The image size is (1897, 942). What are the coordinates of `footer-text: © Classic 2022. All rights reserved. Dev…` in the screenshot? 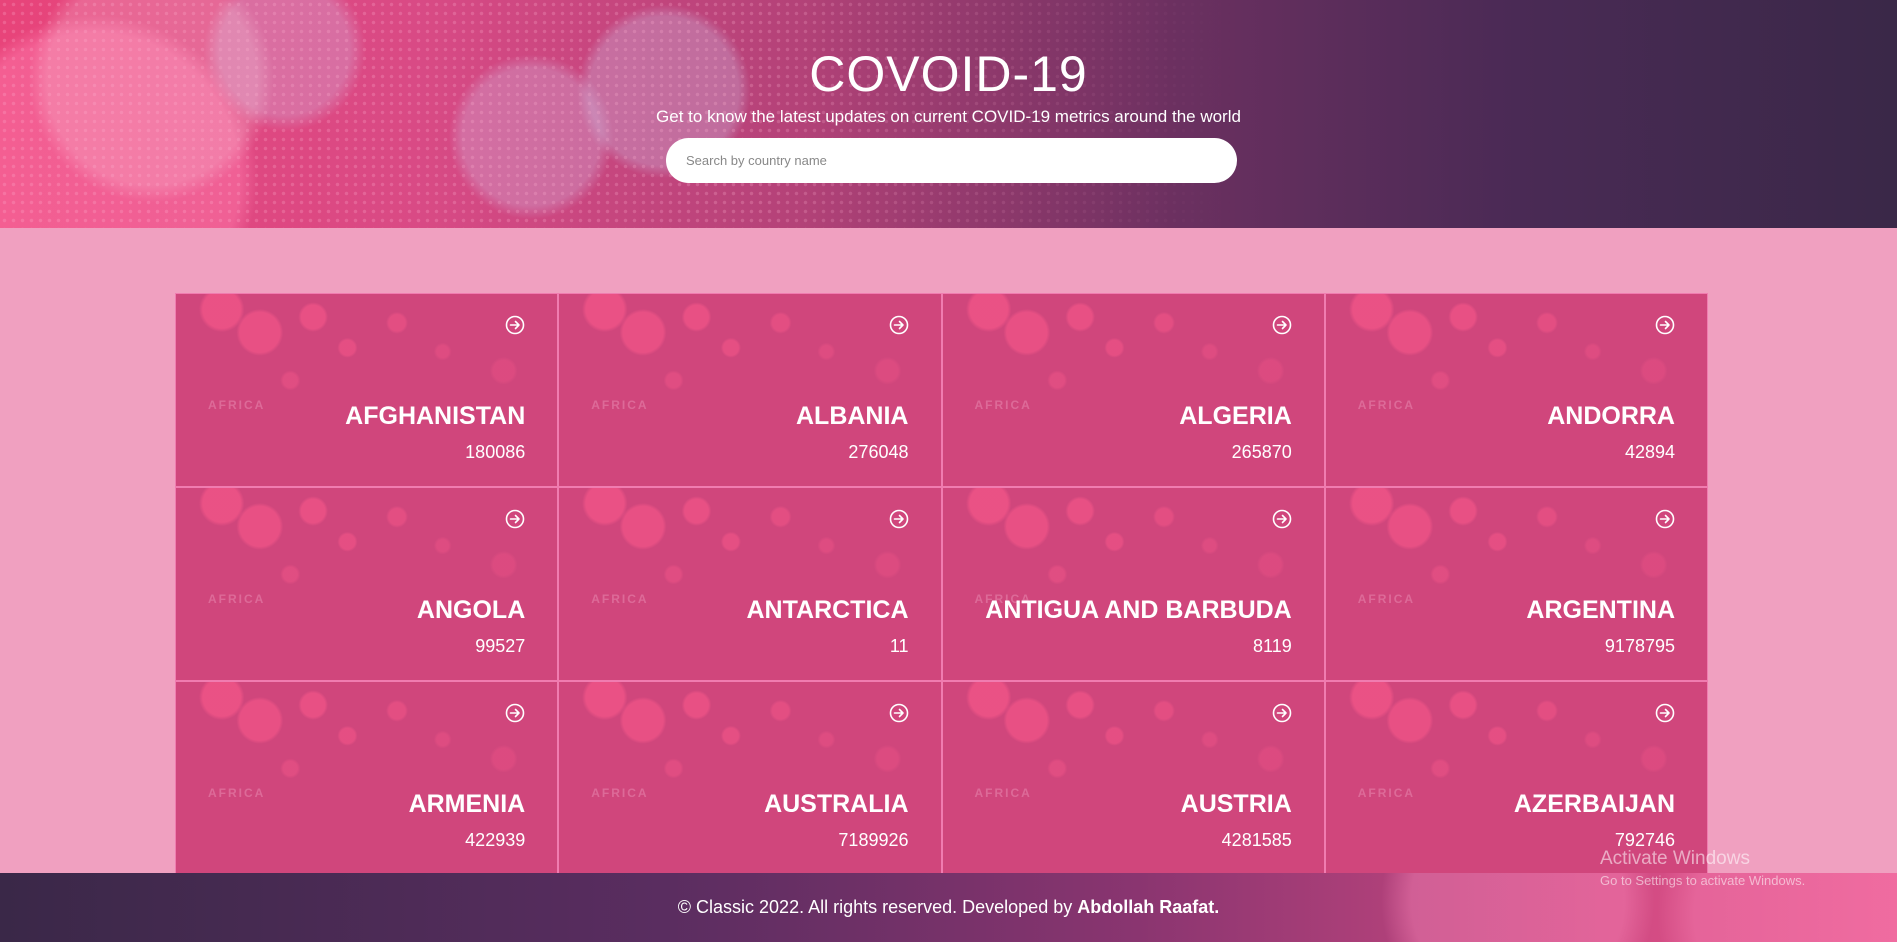 It's located at (875, 907).